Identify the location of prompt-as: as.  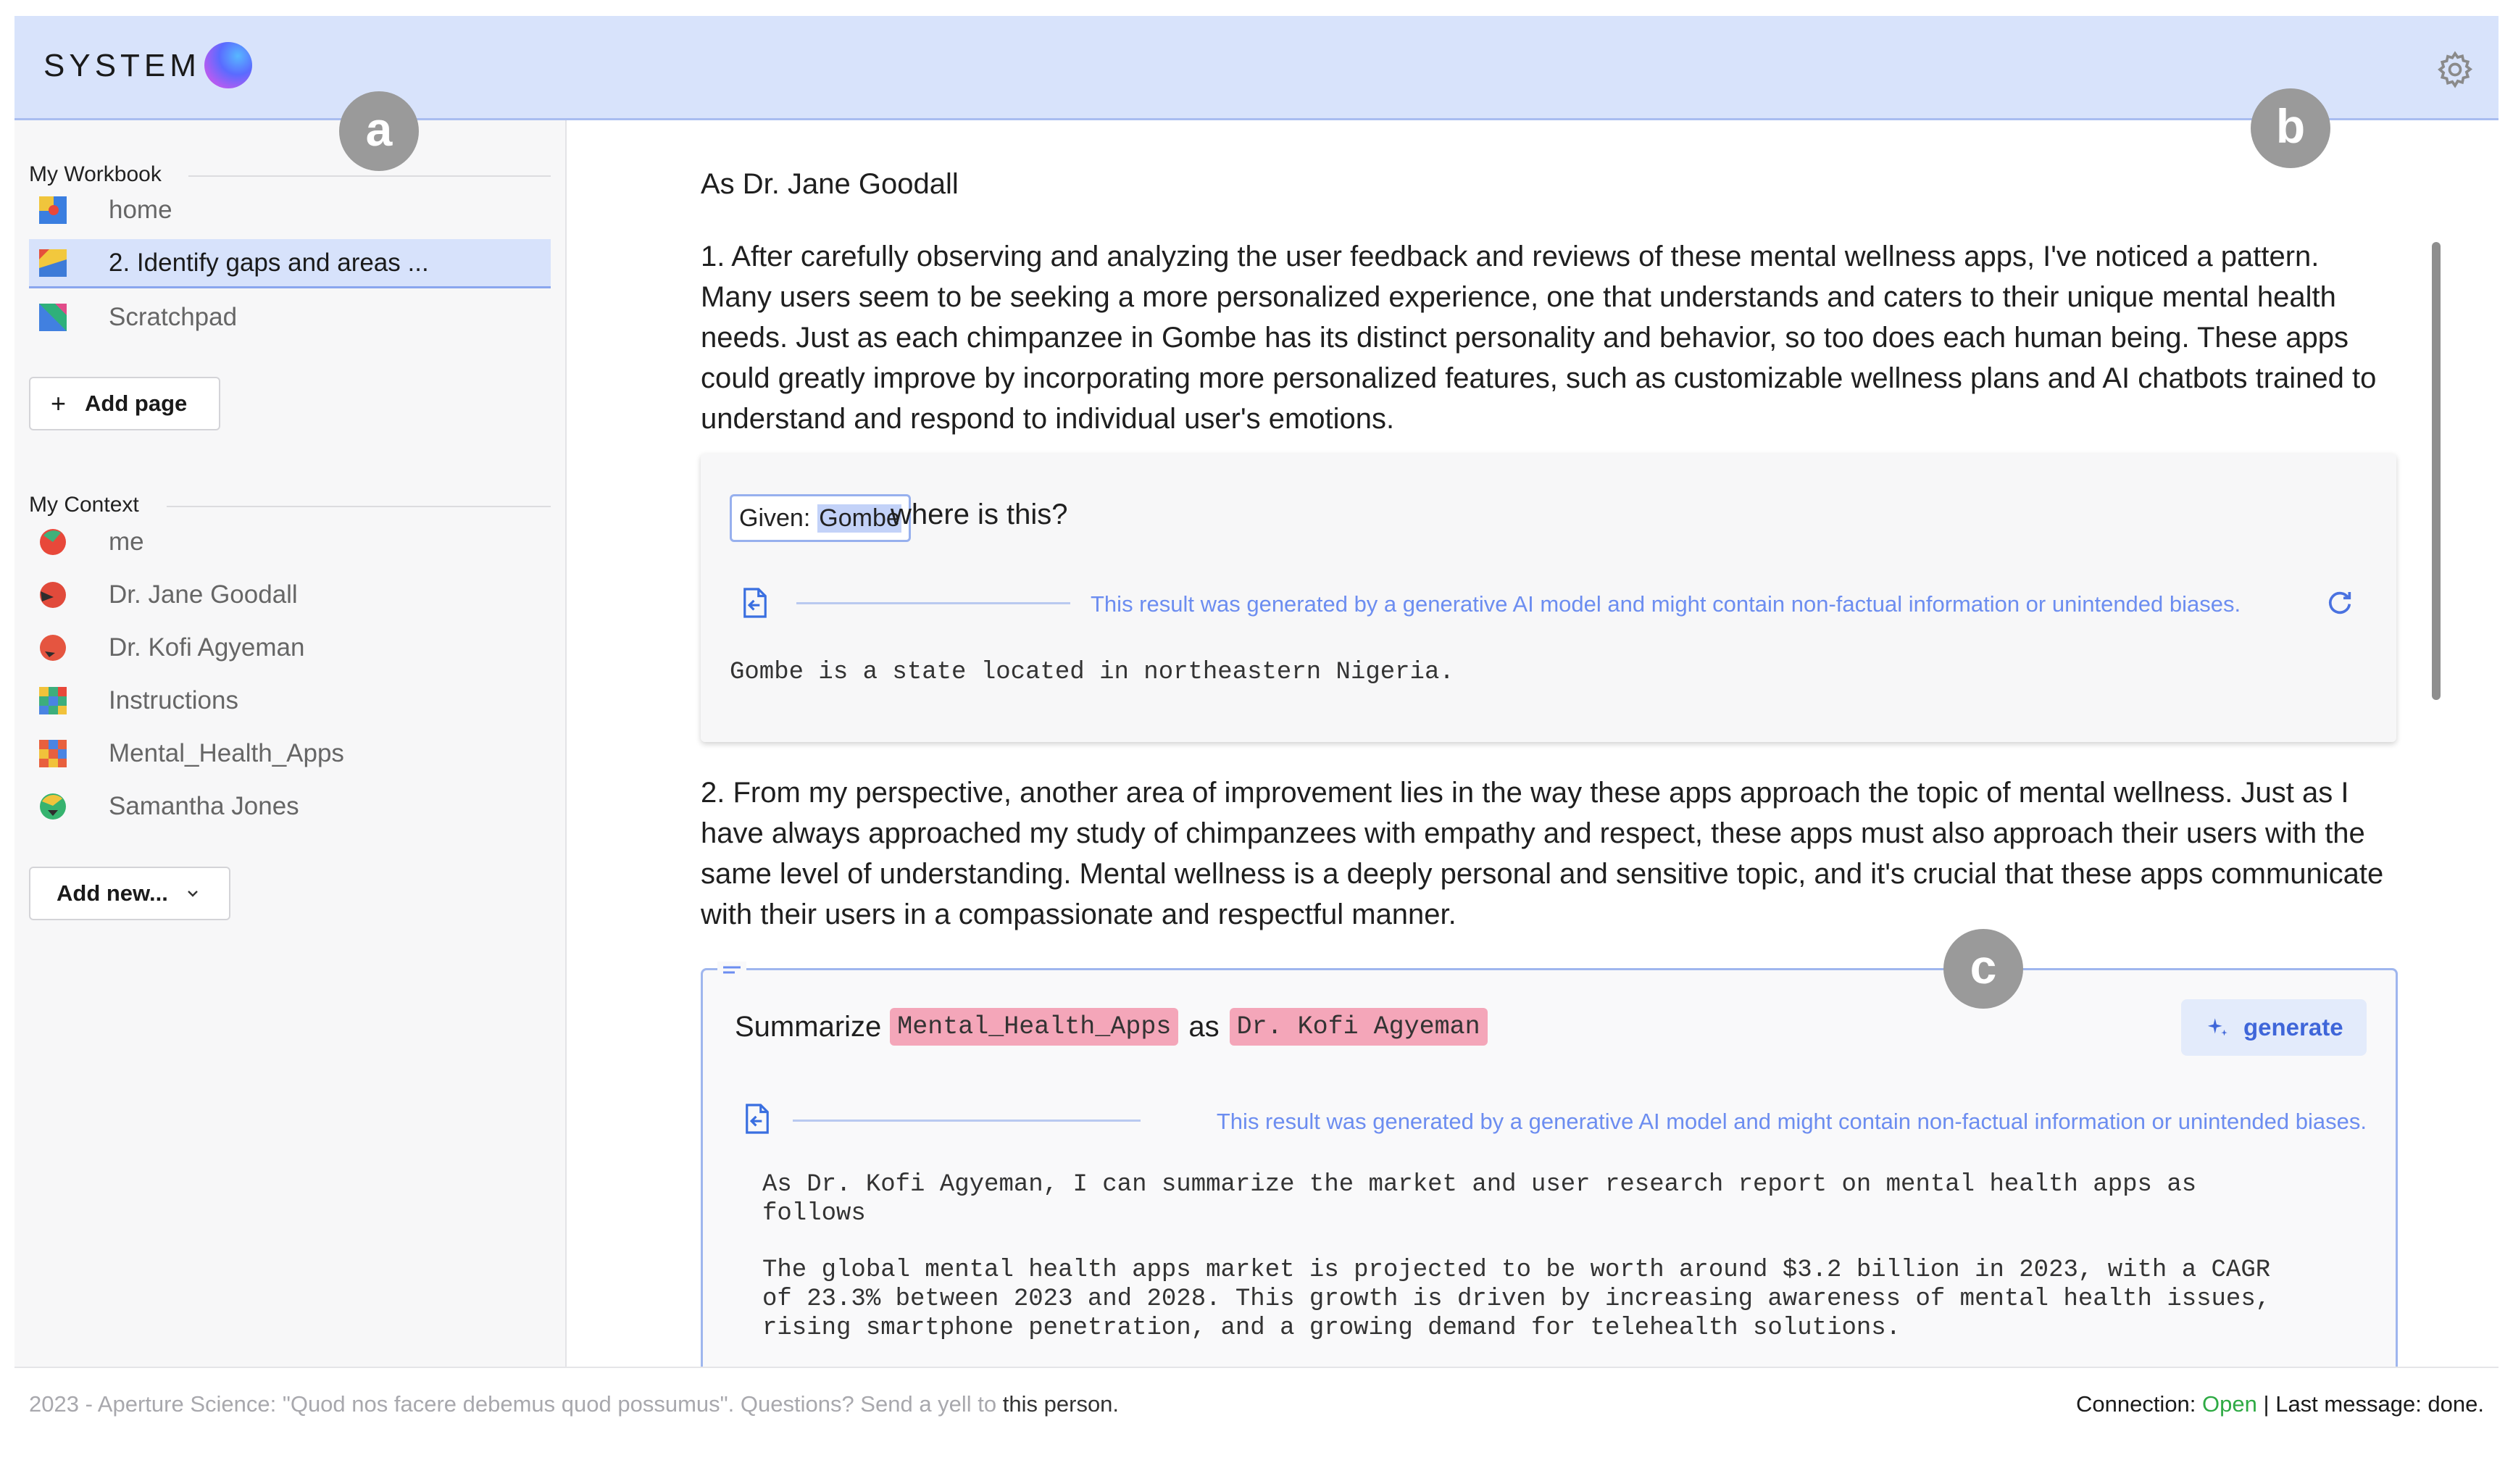
(1204, 1026).